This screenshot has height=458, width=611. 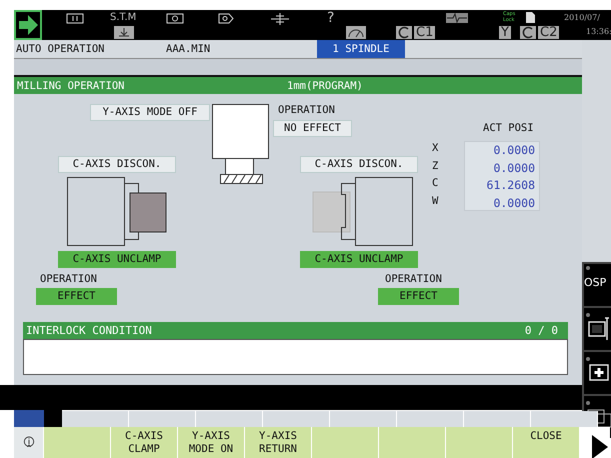 I want to click on waveform-icon, so click(x=457, y=18).